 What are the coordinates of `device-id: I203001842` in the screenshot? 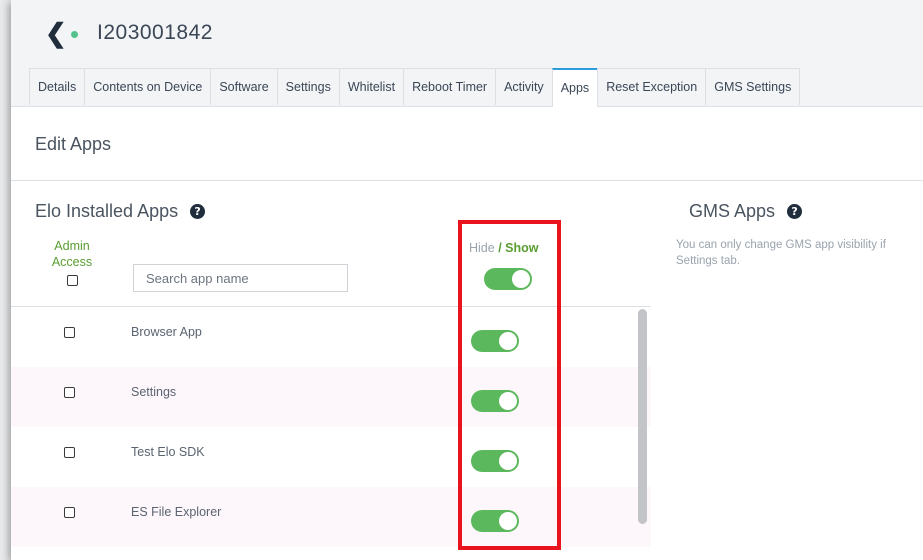 It's located at (155, 32).